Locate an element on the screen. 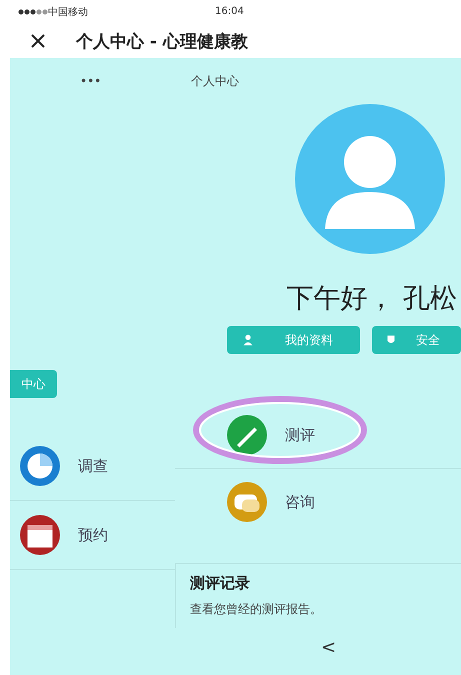 Image resolution: width=461 pixels, height=675 pixels. person-icon is located at coordinates (248, 340).